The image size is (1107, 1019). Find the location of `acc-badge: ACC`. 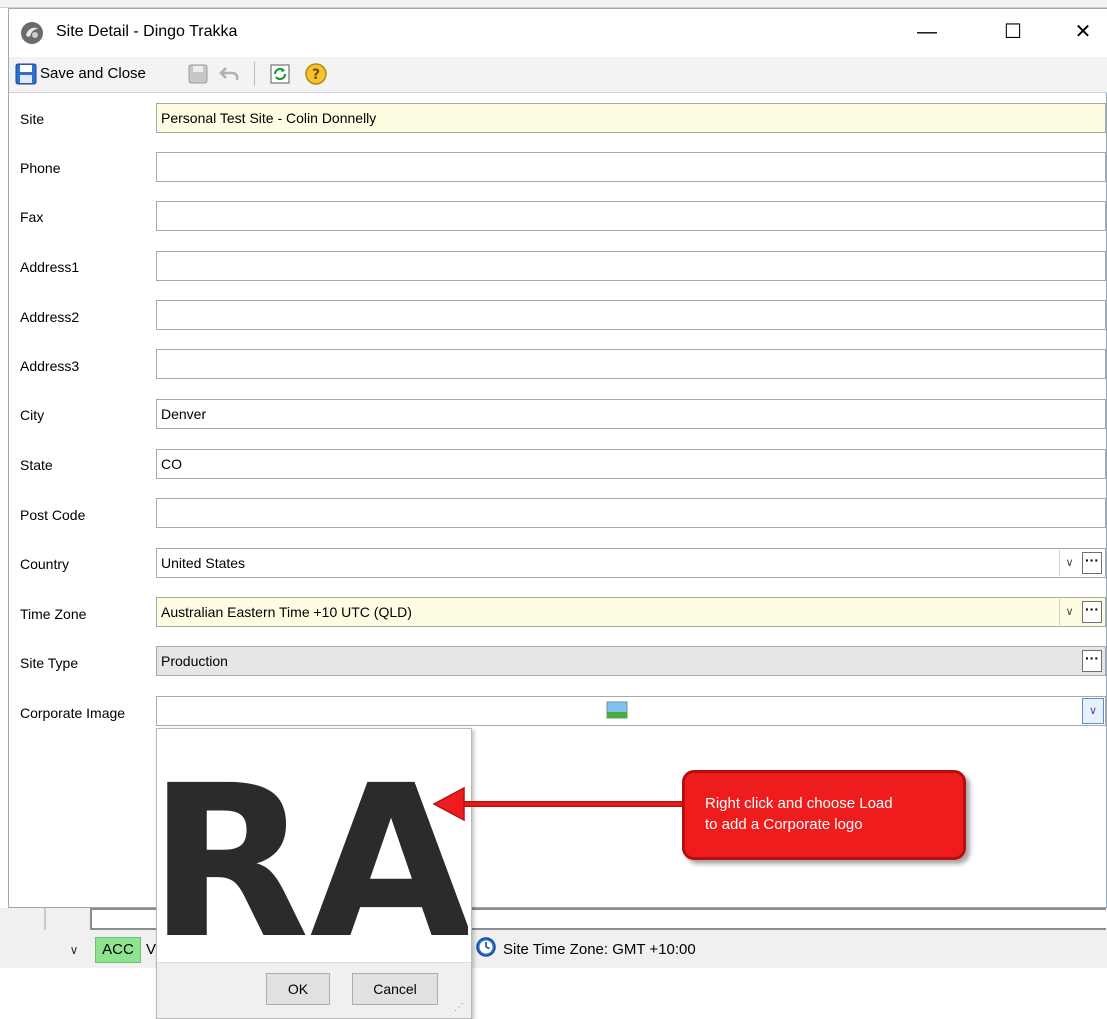

acc-badge: ACC is located at coordinates (118, 950).